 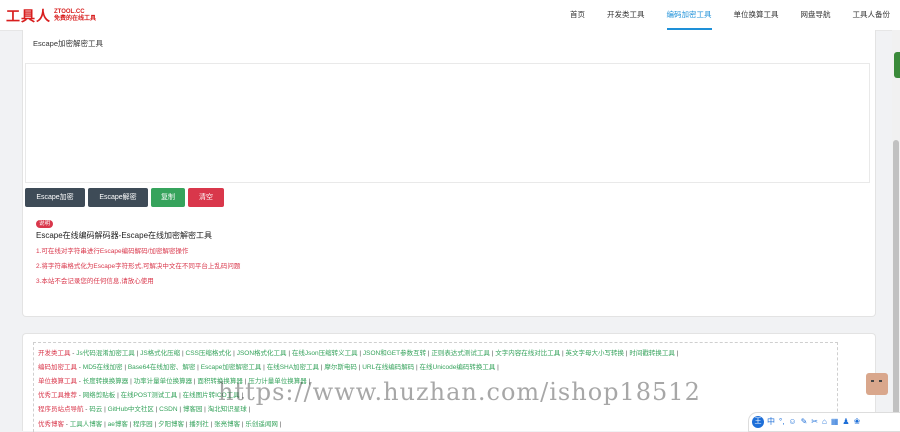 What do you see at coordinates (61, 409) in the screenshot?
I see `link-category: 程序员站点导航` at bounding box center [61, 409].